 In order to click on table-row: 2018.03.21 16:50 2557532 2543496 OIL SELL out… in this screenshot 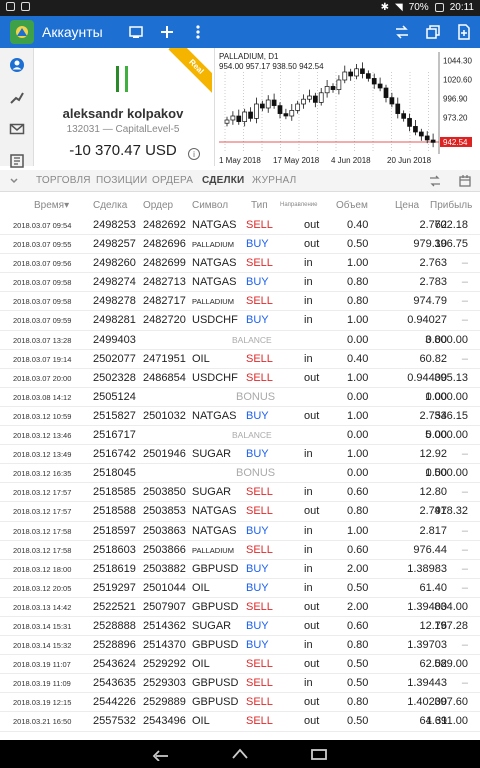, I will do `click(240, 722)`.